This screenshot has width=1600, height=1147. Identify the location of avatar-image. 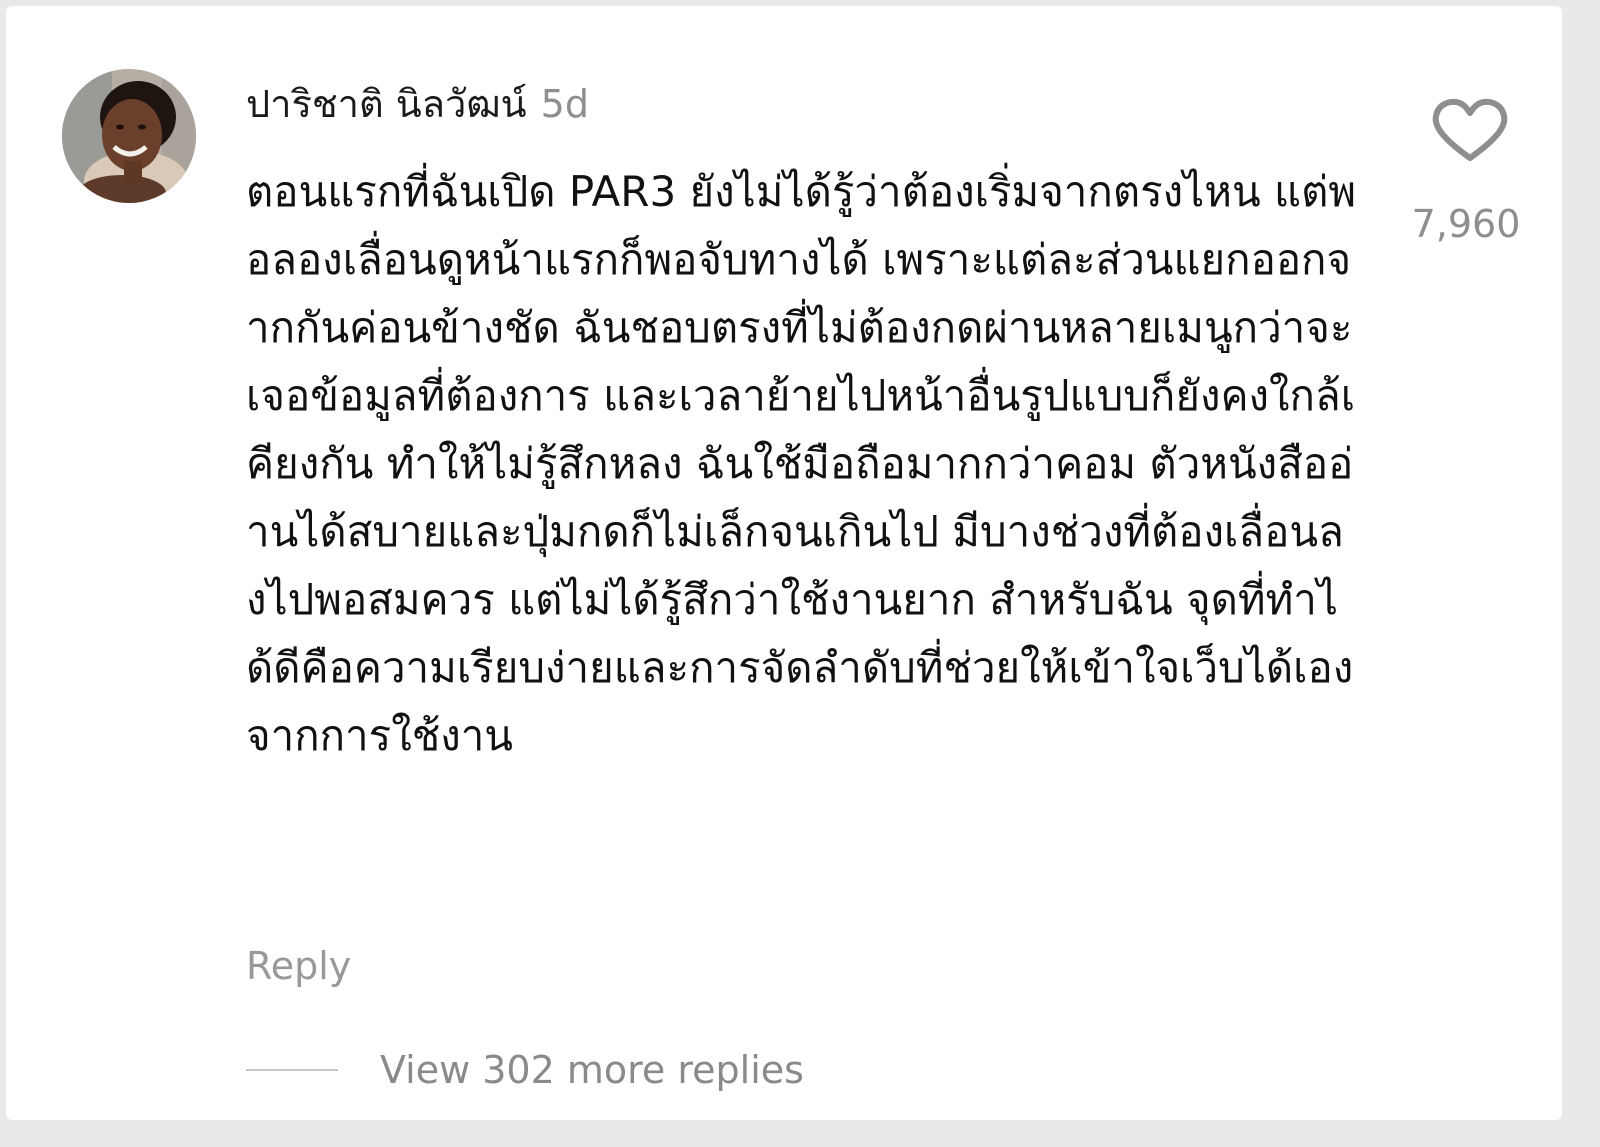
(129, 136).